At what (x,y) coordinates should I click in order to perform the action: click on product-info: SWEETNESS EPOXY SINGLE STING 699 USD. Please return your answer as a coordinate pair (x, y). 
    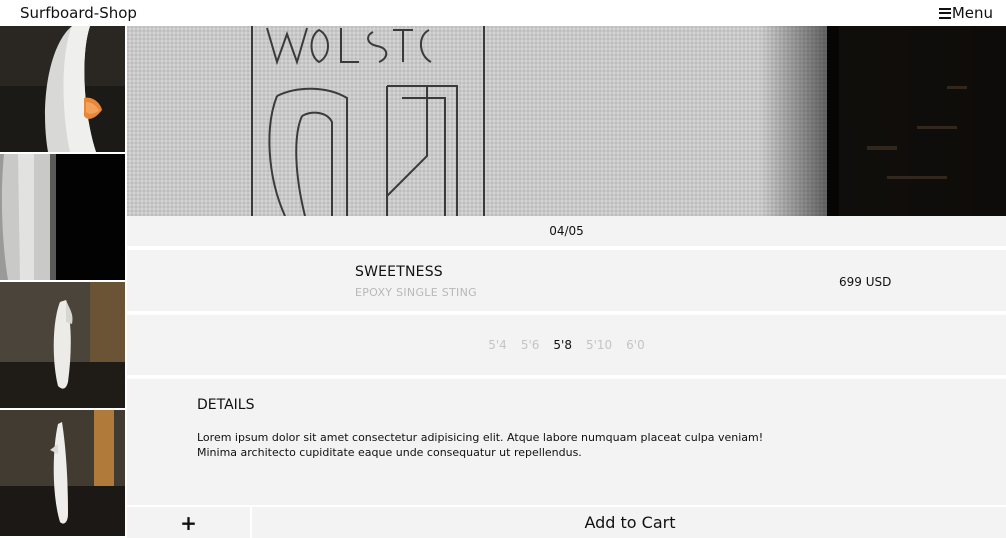
    Looking at the image, I should click on (566, 281).